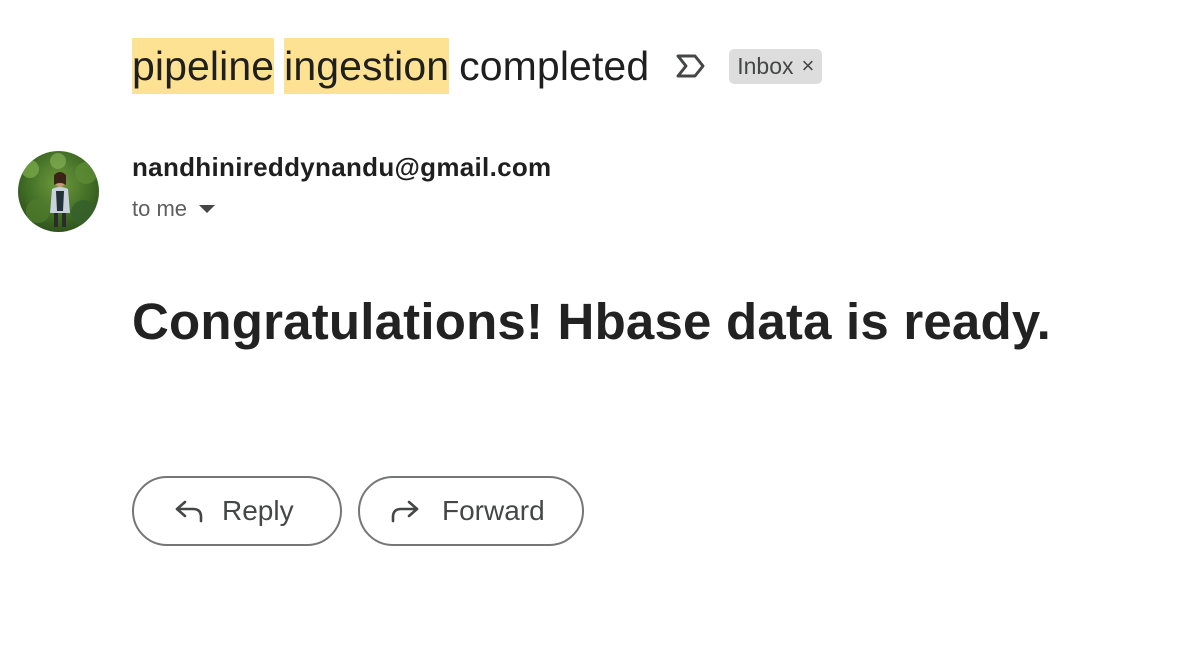 The height and width of the screenshot is (650, 1180). I want to click on sender-avatar, so click(58, 191).